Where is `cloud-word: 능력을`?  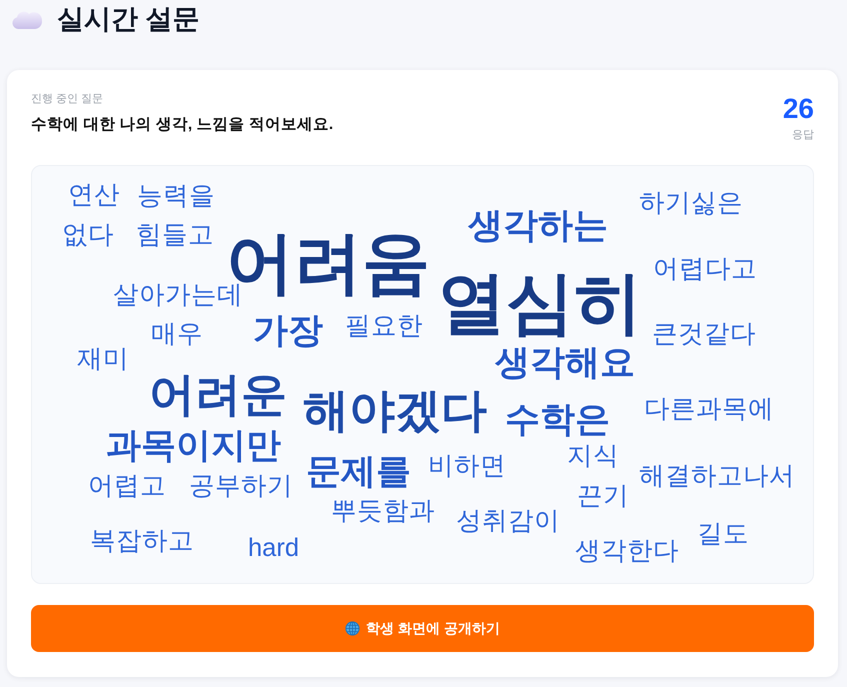 cloud-word: 능력을 is located at coordinates (176, 197).